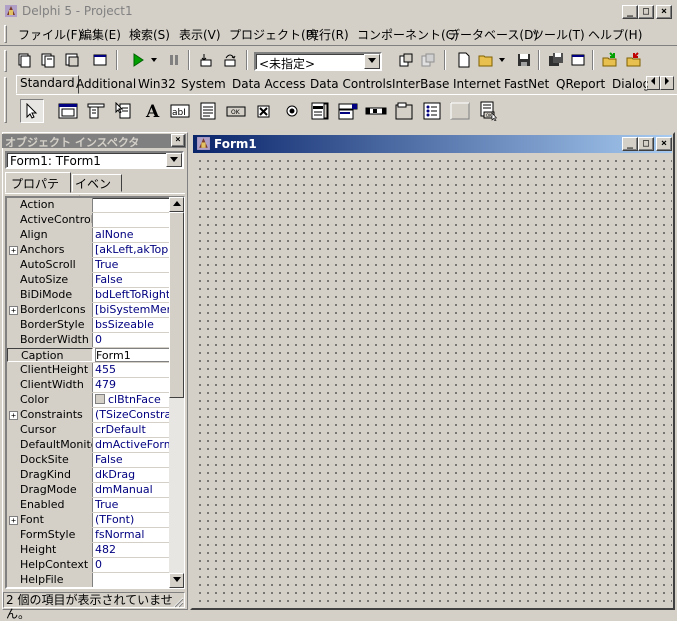 The image size is (677, 621). What do you see at coordinates (133, 385) in the screenshot?
I see `property-value-cell: 479` at bounding box center [133, 385].